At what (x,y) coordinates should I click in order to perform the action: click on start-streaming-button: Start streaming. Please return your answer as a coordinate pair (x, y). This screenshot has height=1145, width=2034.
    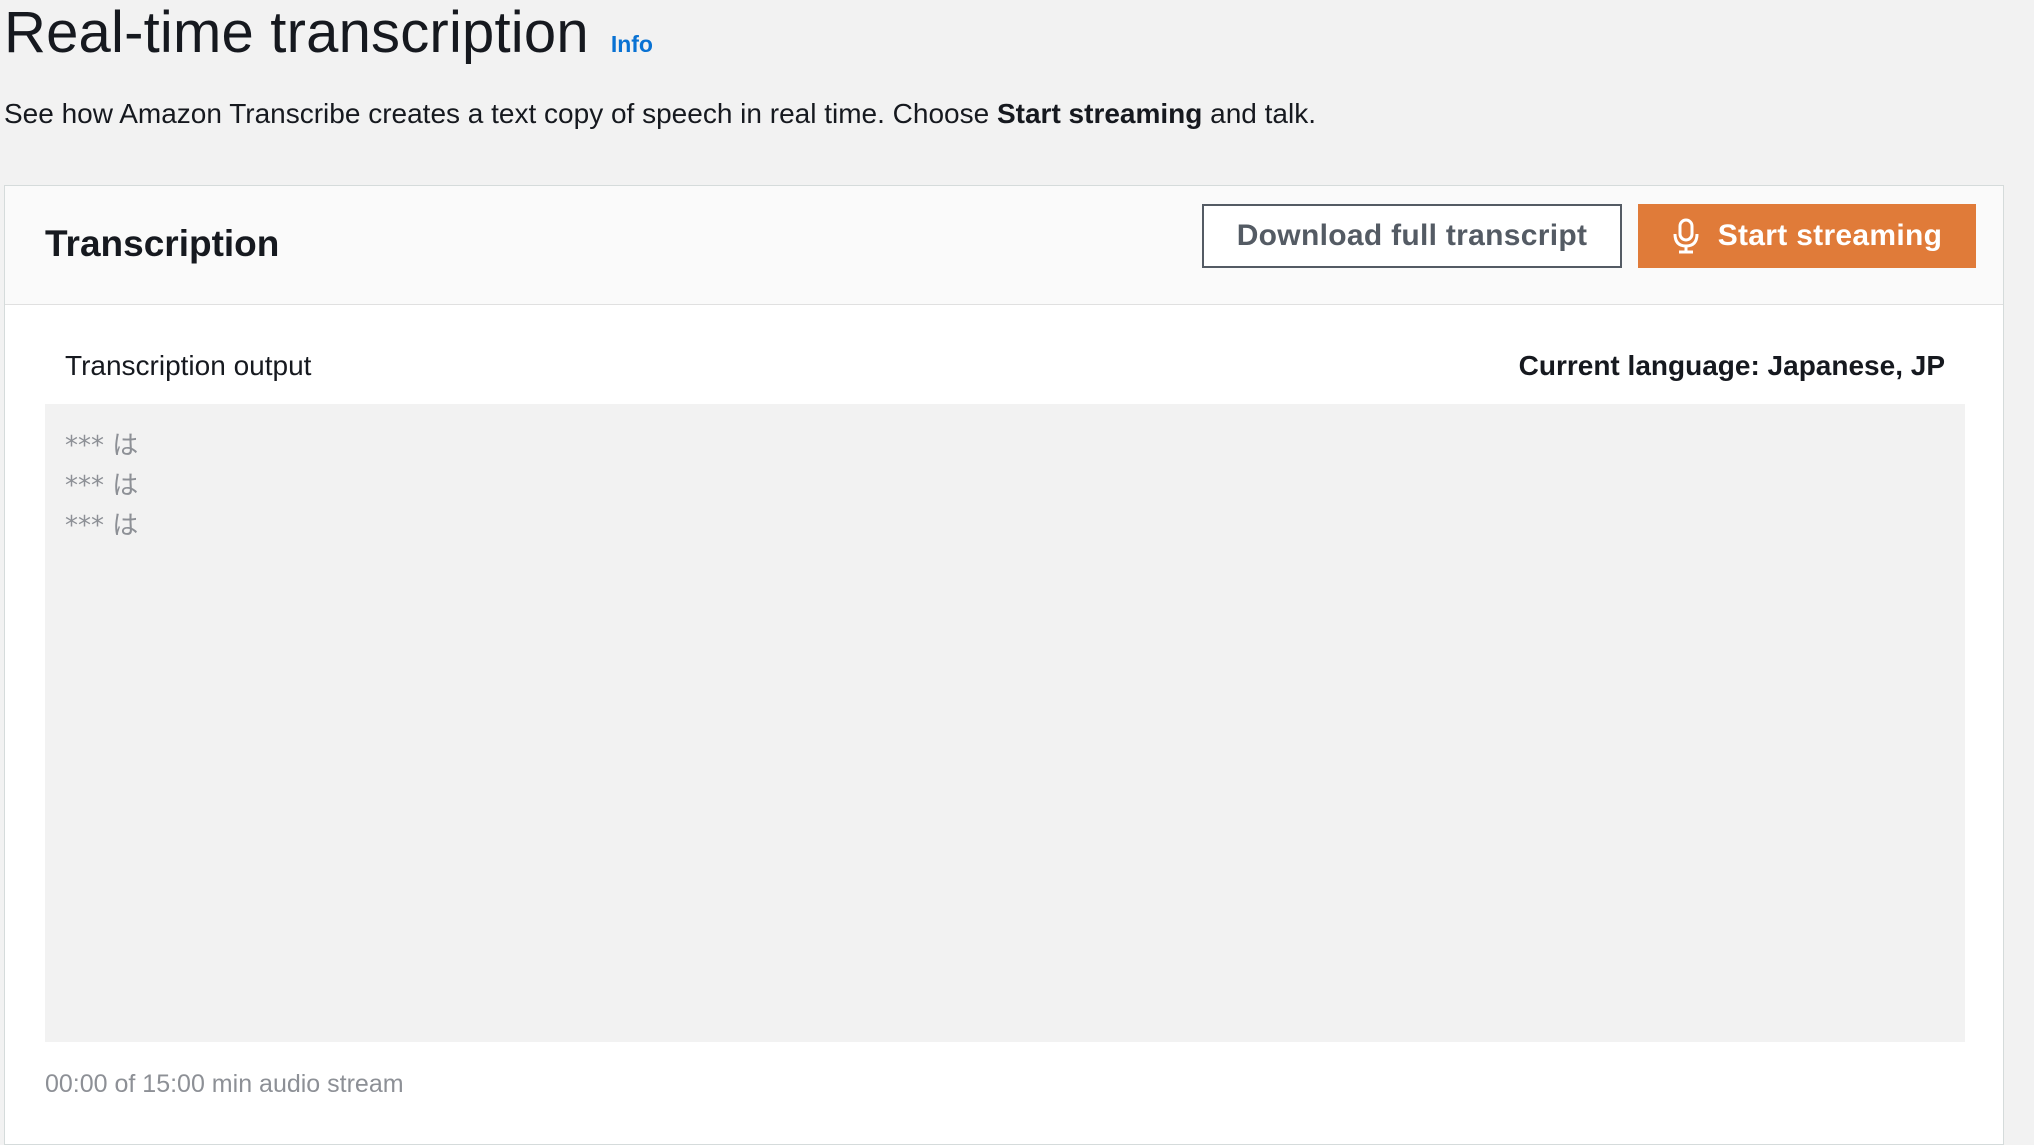
    Looking at the image, I should click on (1807, 236).